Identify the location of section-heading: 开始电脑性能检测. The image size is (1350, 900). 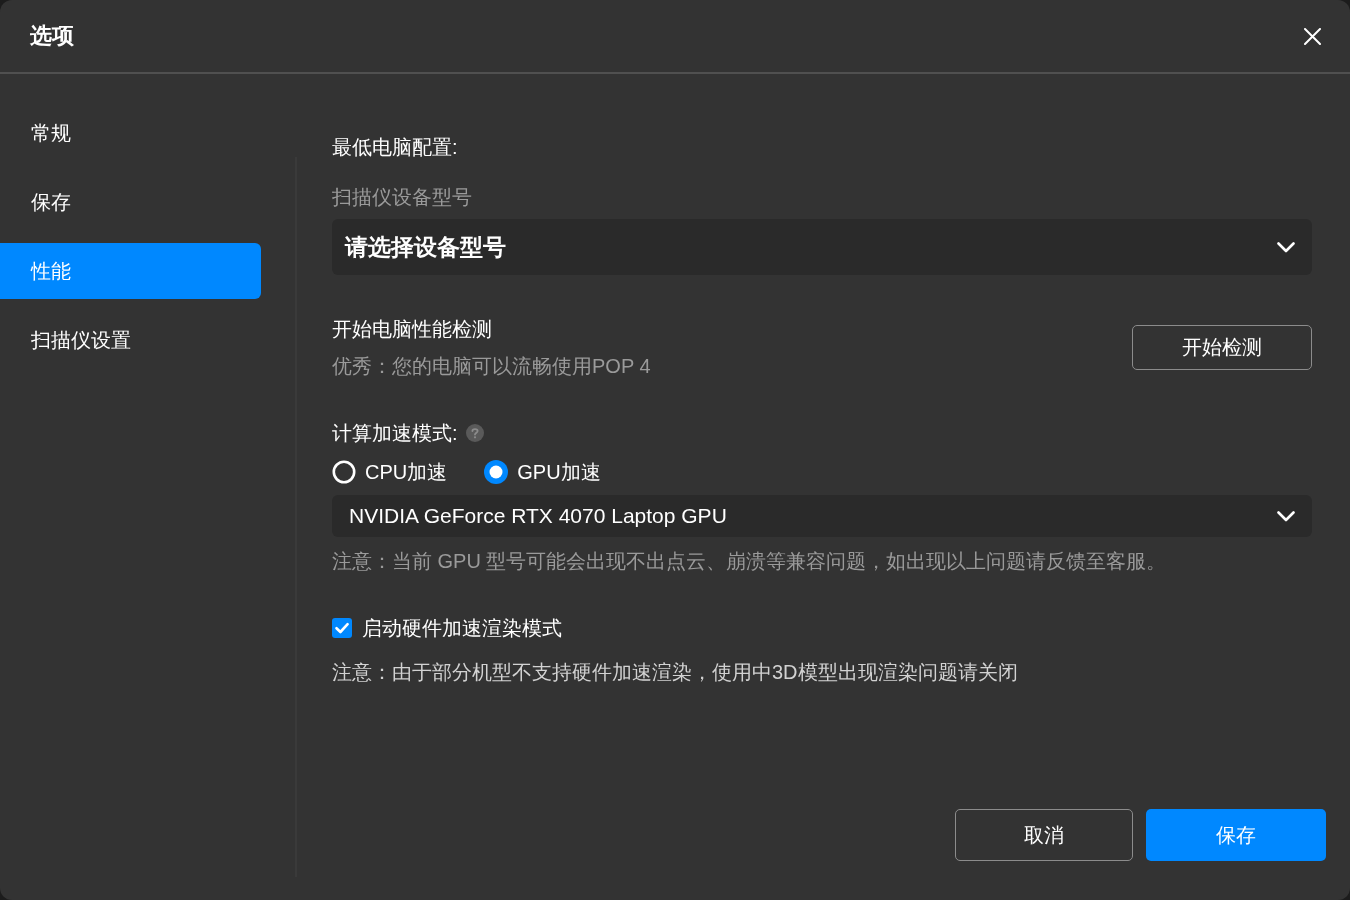
(412, 329).